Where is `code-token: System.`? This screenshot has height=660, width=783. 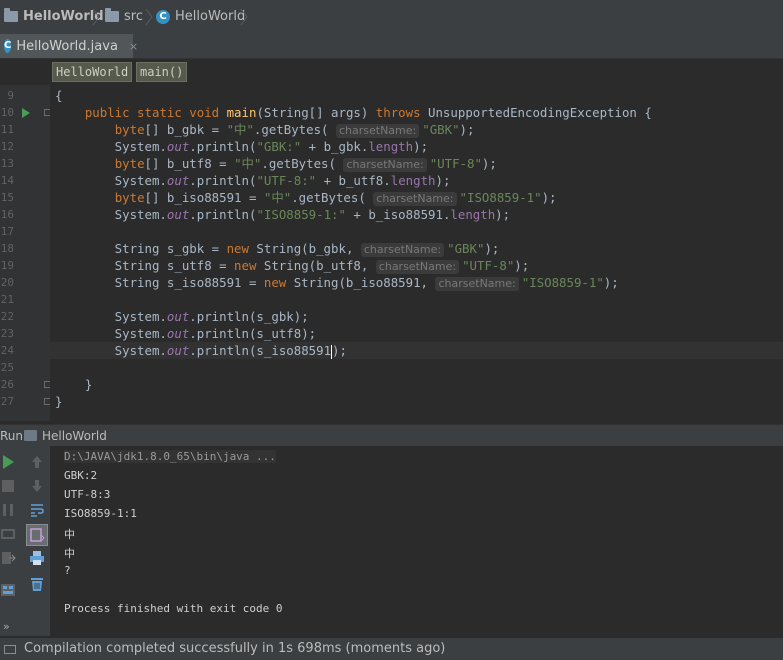 code-token: System. is located at coordinates (111, 180).